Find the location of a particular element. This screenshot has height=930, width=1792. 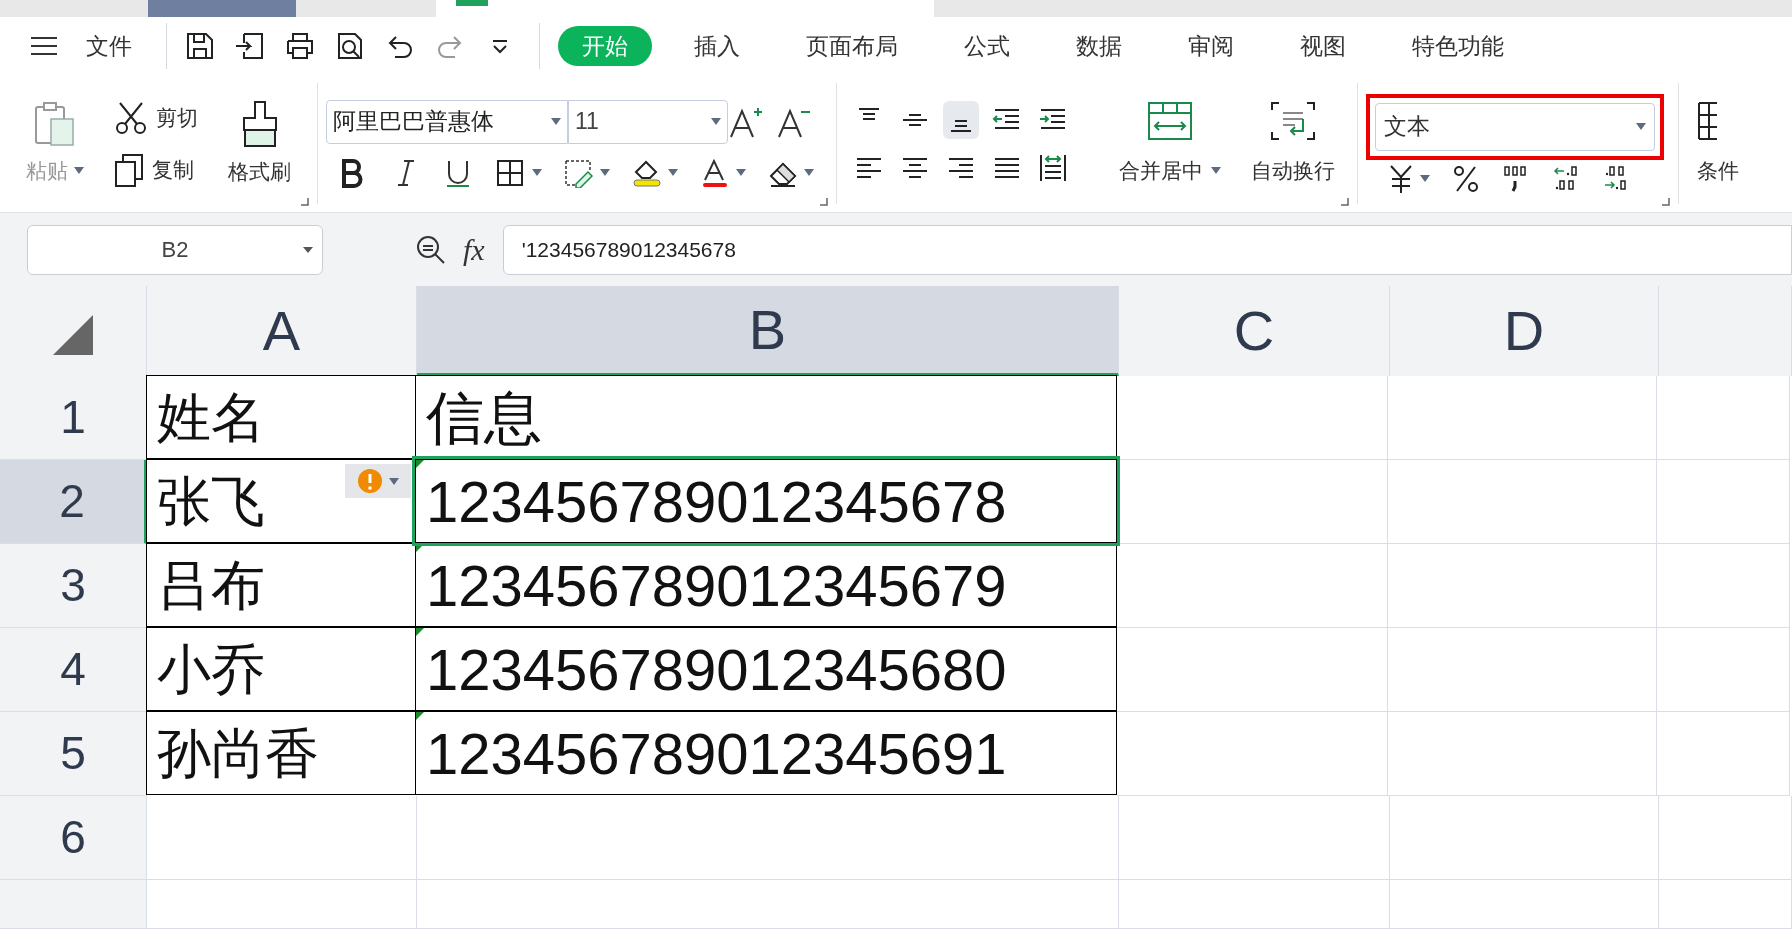

copy-button: 复制 is located at coordinates (156, 169).